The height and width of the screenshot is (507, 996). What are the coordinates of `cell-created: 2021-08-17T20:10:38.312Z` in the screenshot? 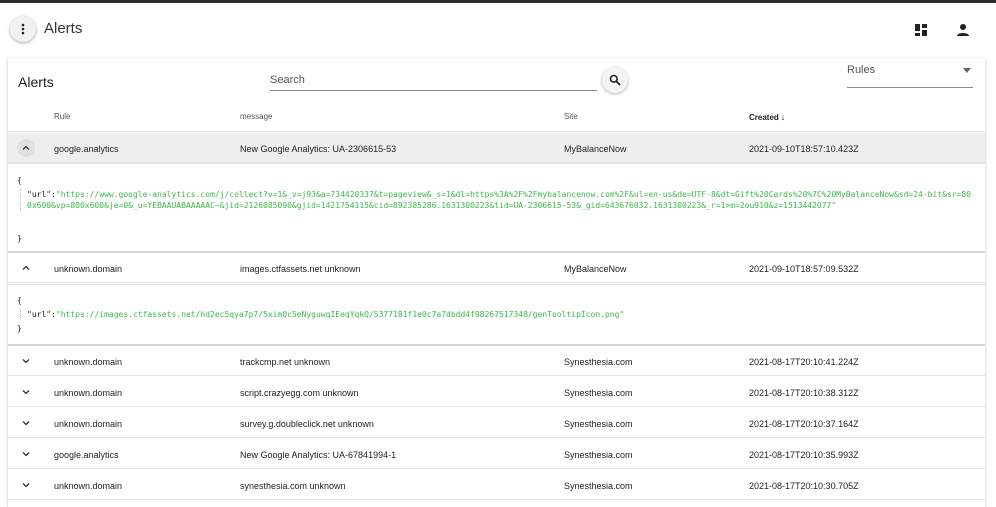 It's located at (804, 393).